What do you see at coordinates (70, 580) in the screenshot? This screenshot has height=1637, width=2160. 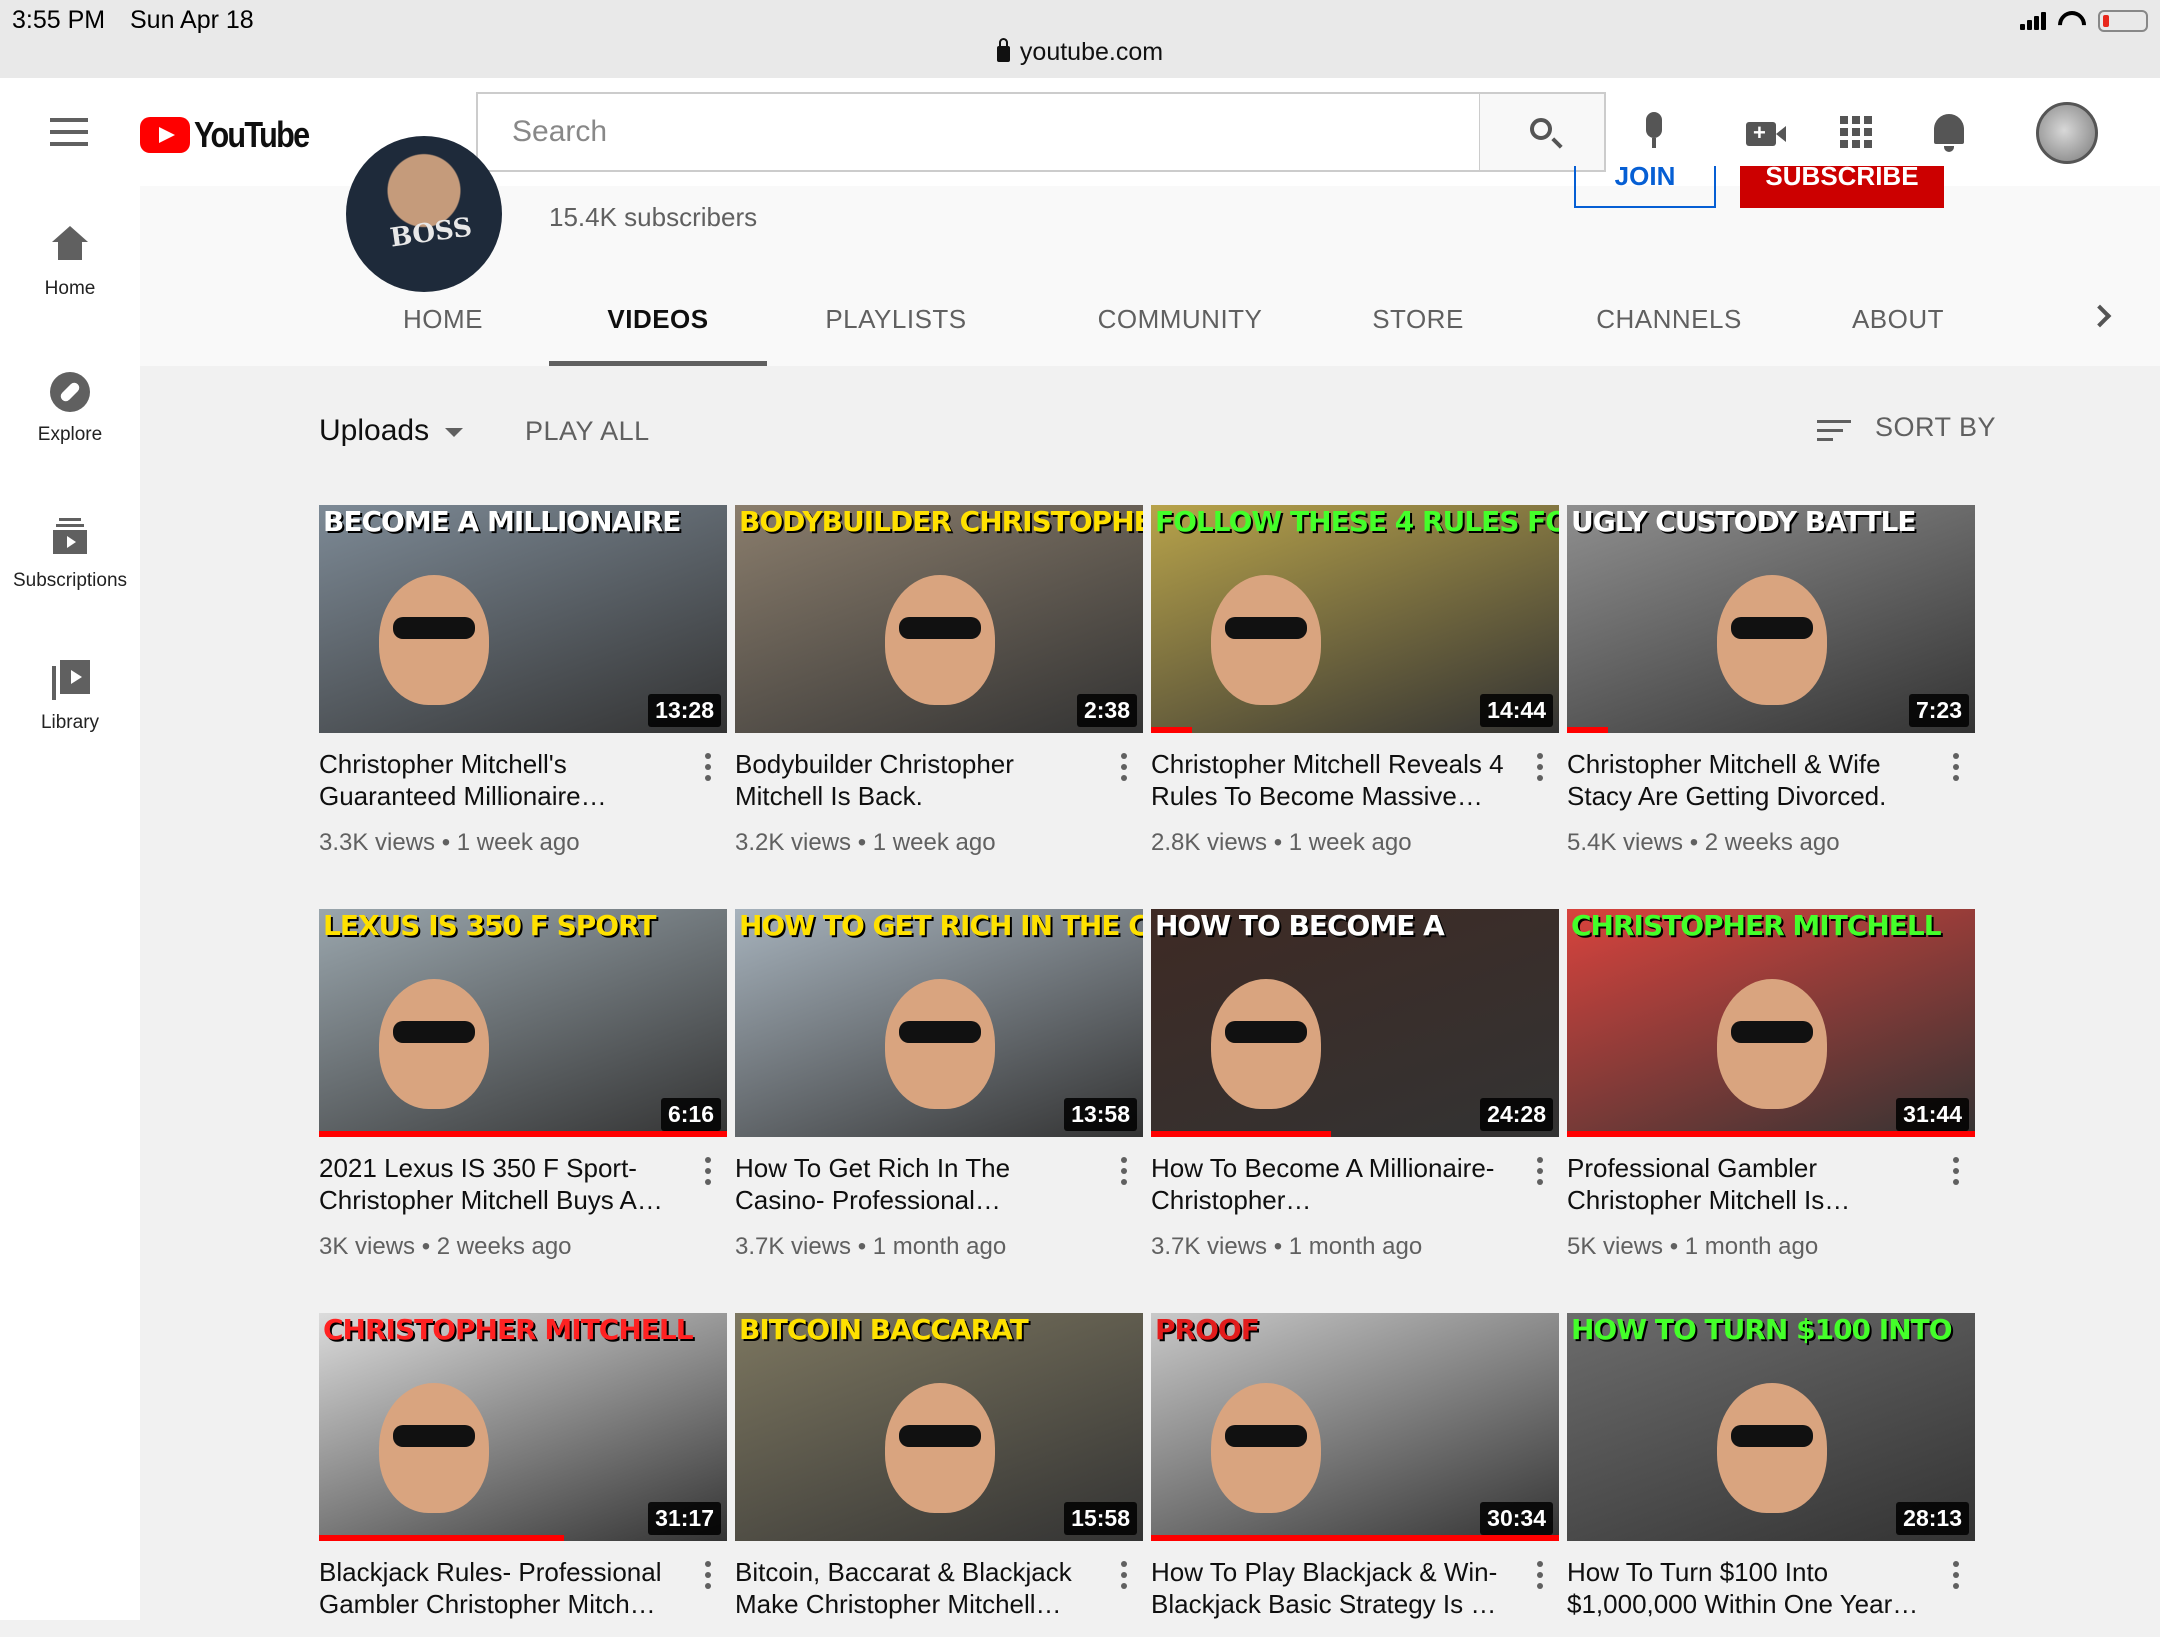 I see `guide-item-label: Subscriptions` at bounding box center [70, 580].